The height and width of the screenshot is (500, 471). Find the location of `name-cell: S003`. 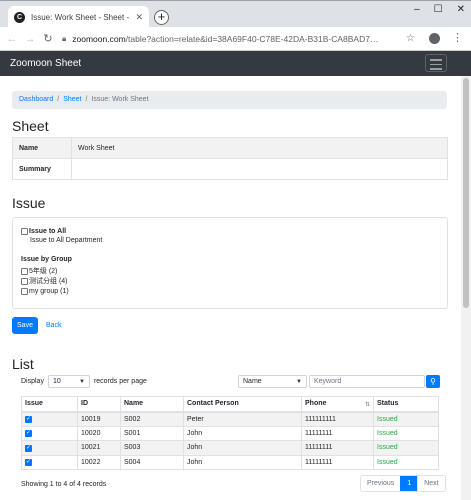

name-cell: S003 is located at coordinates (152, 448).